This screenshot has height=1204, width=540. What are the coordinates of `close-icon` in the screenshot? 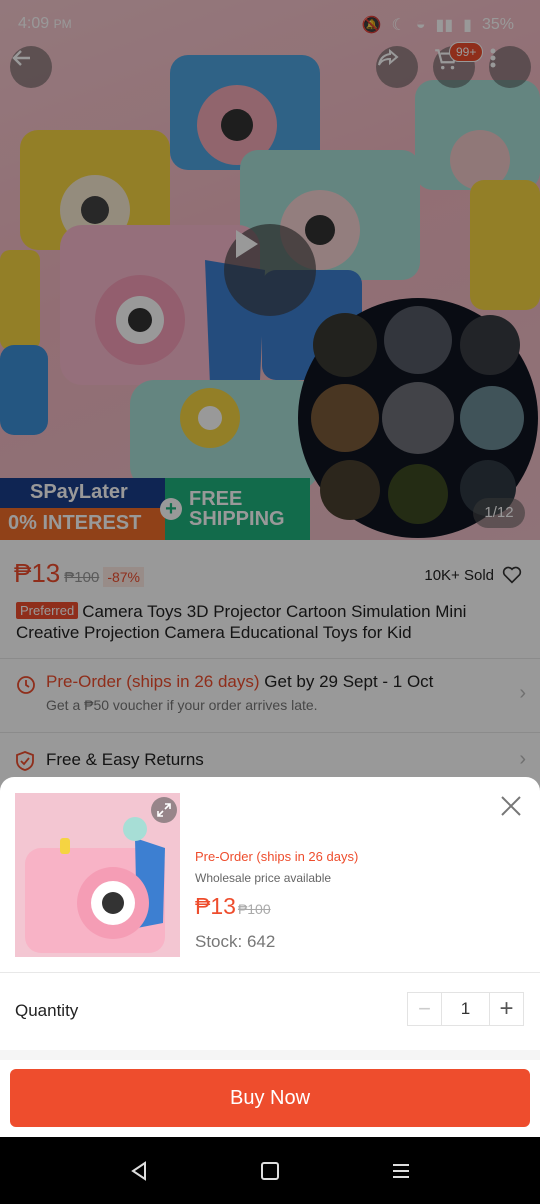 It's located at (511, 806).